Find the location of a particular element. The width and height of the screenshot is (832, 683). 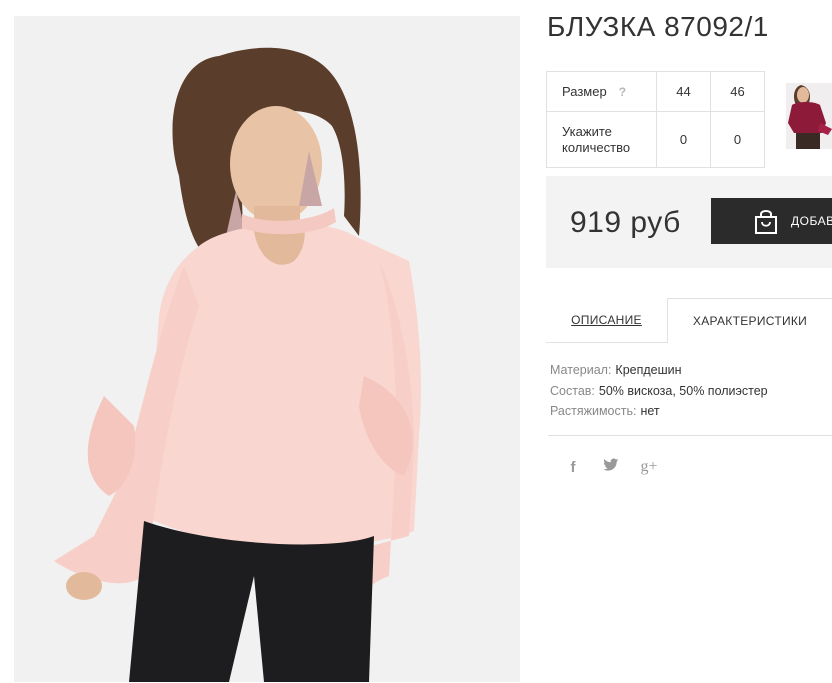

product-thumbnail-icon is located at coordinates (809, 116).